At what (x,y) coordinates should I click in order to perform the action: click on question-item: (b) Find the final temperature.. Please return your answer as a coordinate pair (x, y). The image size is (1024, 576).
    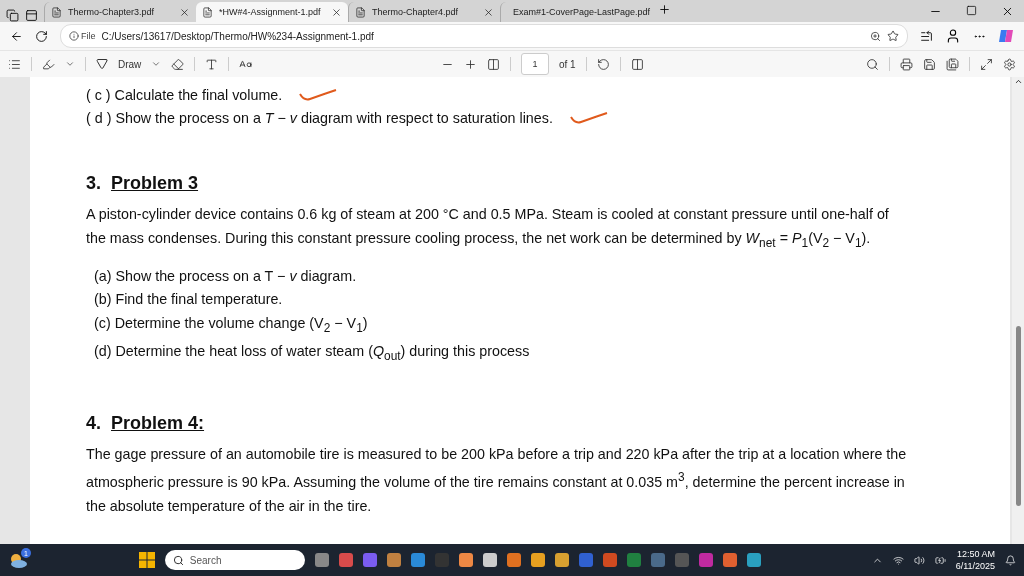
    Looking at the image, I should click on (188, 300).